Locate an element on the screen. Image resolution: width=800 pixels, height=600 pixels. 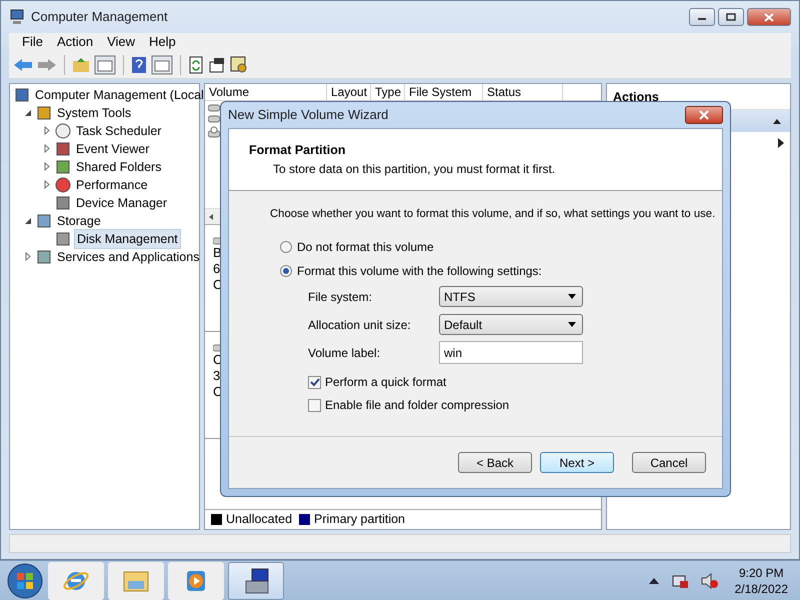
menu-item: Help is located at coordinates (162, 42).